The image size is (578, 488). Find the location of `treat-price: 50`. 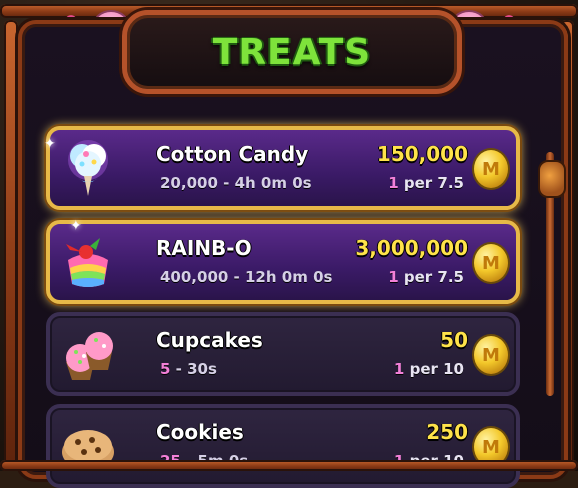

treat-price: 50 is located at coordinates (454, 340).